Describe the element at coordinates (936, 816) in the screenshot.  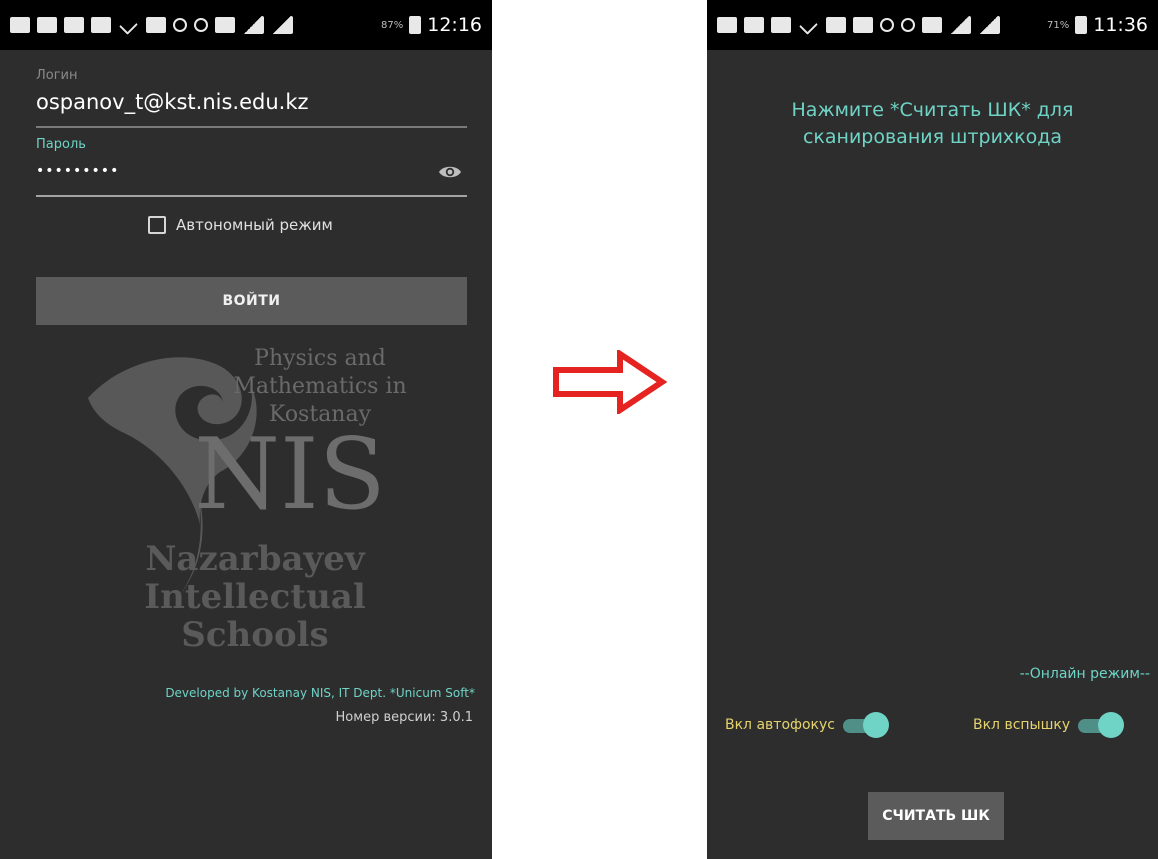
I see `scan-barcode-button: СЧИТАТЬ ШК` at that location.